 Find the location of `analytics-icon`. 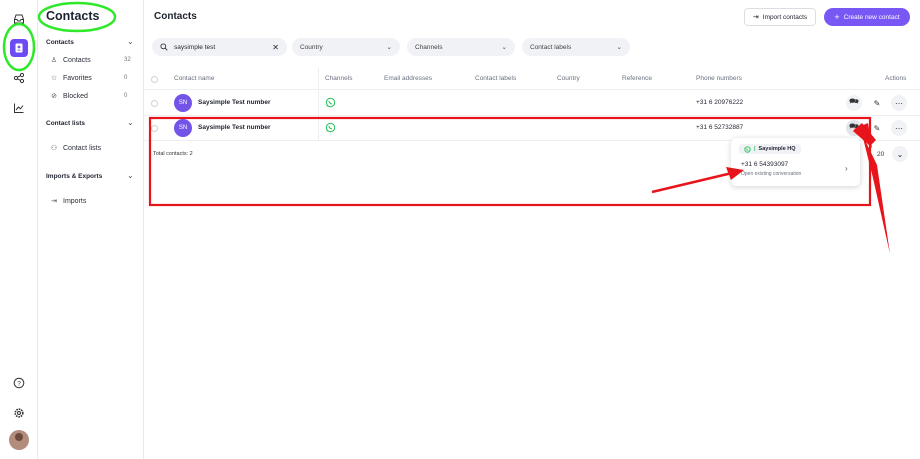

analytics-icon is located at coordinates (19, 108).